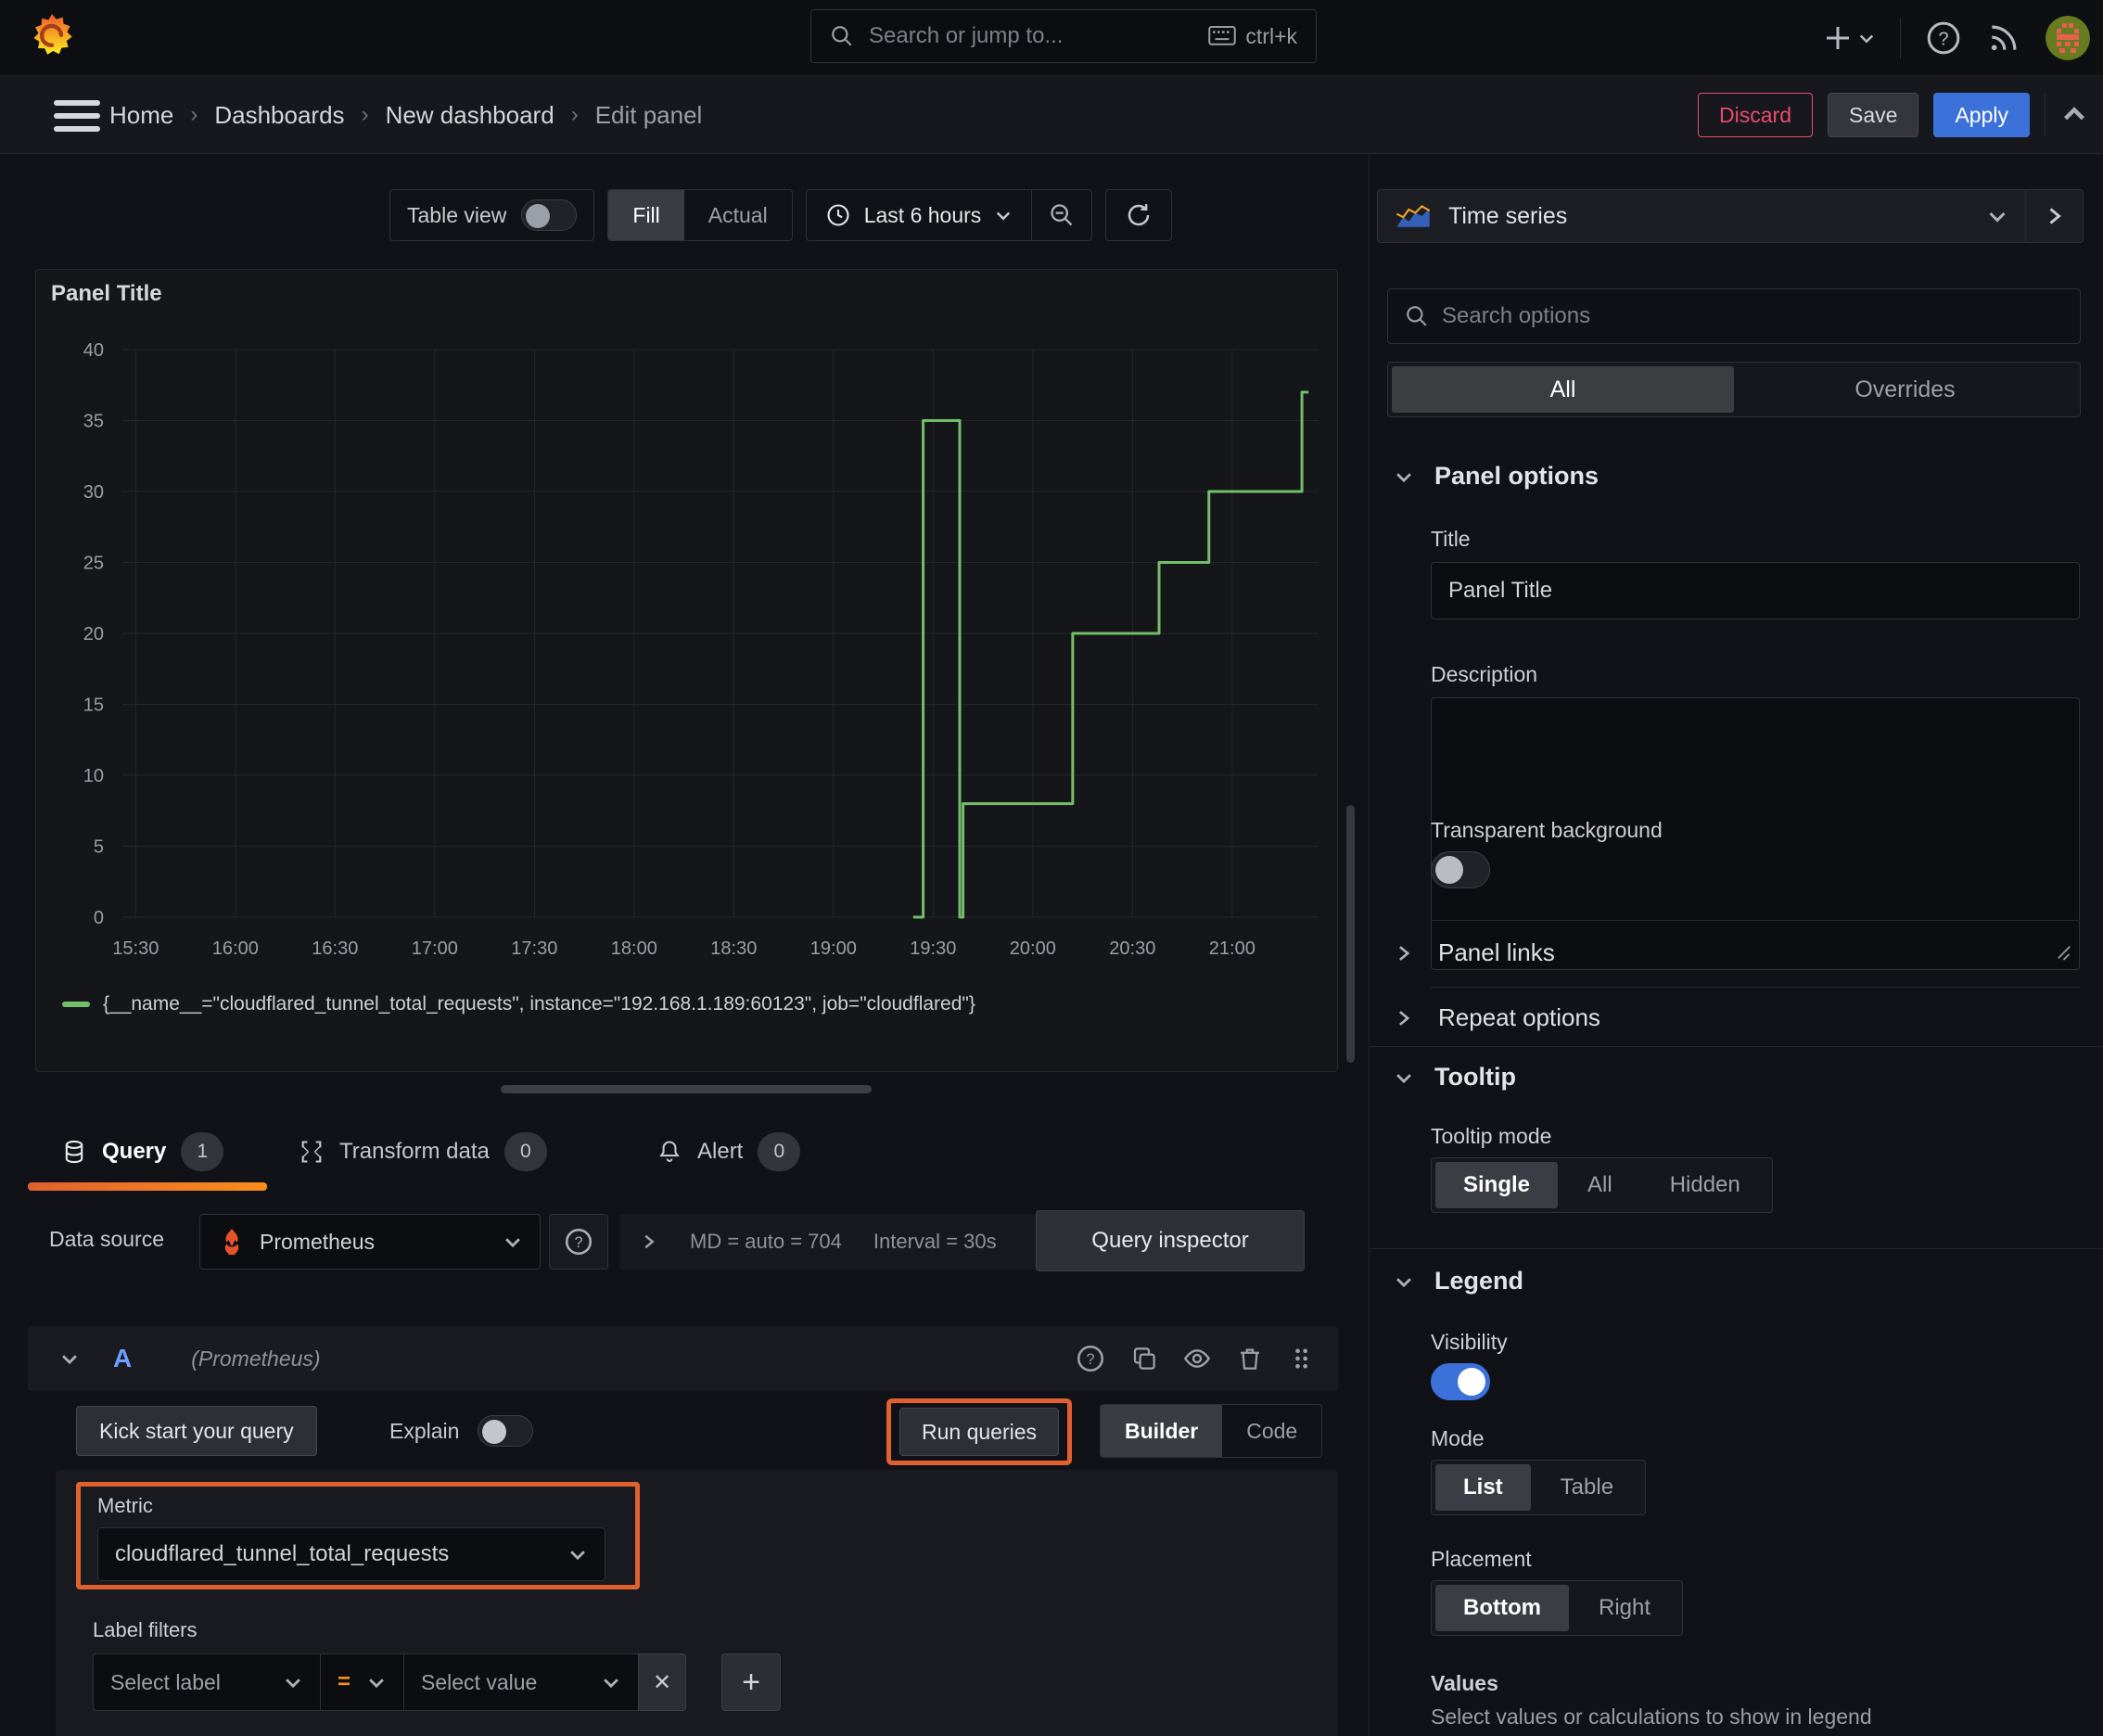  Describe the element at coordinates (1162, 1431) in the screenshot. I see `builder-option: Builder` at that location.